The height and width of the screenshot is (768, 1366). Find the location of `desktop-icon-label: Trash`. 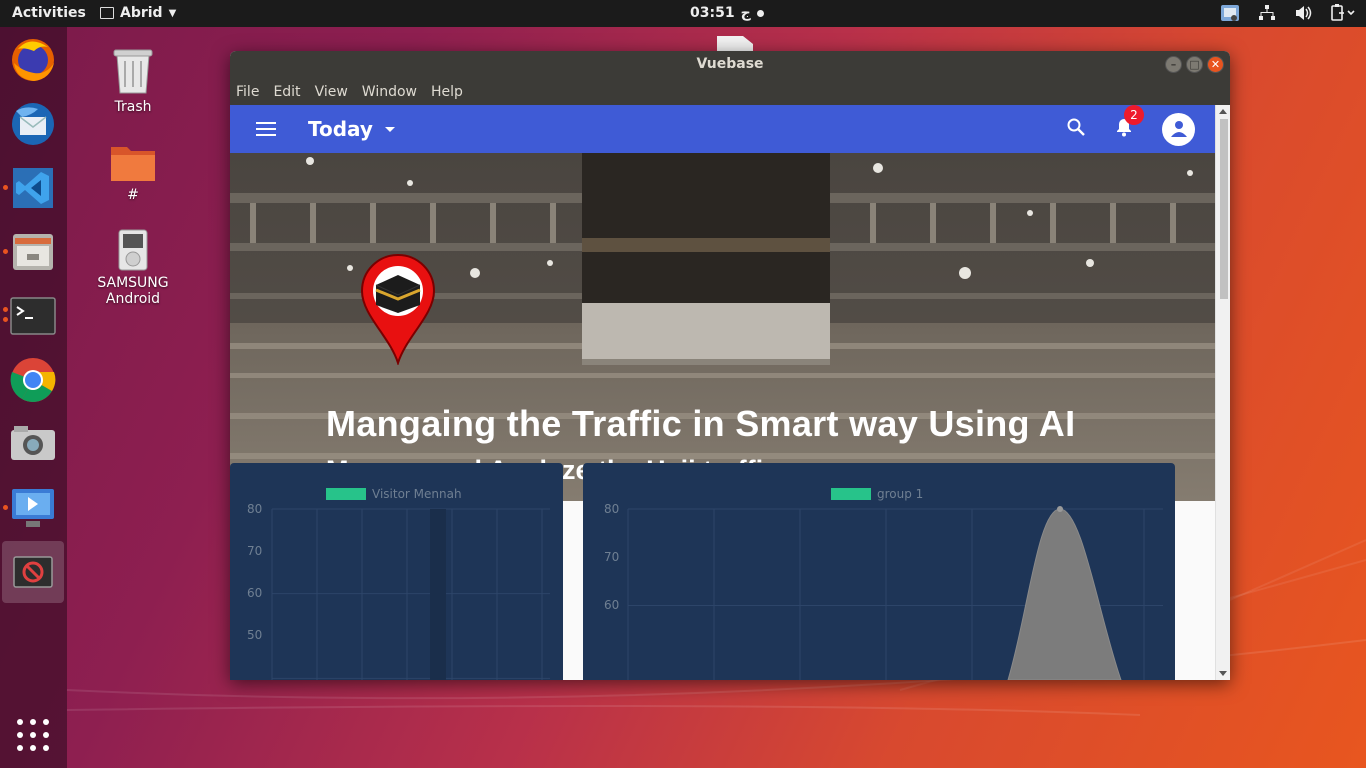

desktop-icon-label: Trash is located at coordinates (133, 107).